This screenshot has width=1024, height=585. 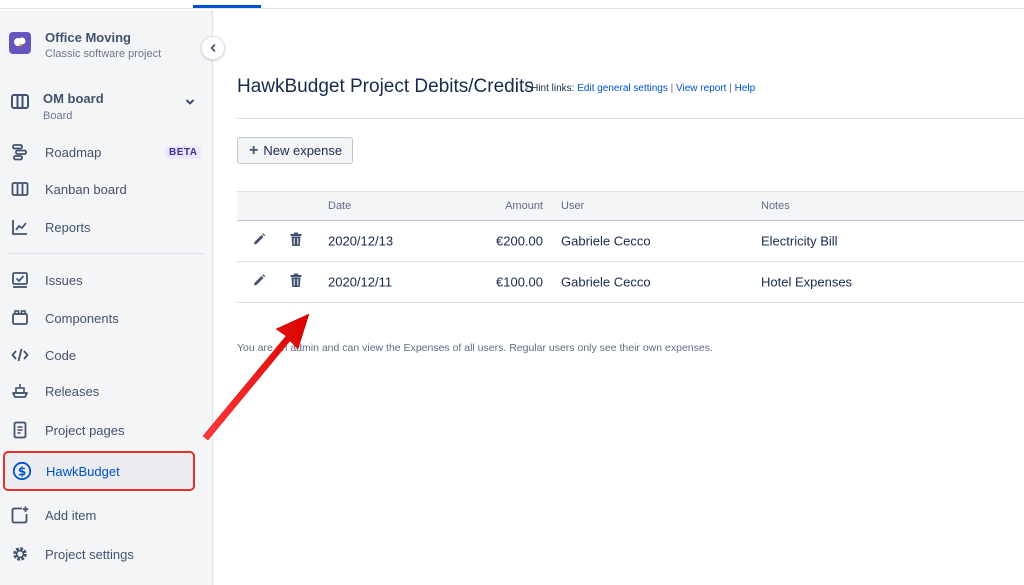 What do you see at coordinates (20, 430) in the screenshot?
I see `project-pages-icon` at bounding box center [20, 430].